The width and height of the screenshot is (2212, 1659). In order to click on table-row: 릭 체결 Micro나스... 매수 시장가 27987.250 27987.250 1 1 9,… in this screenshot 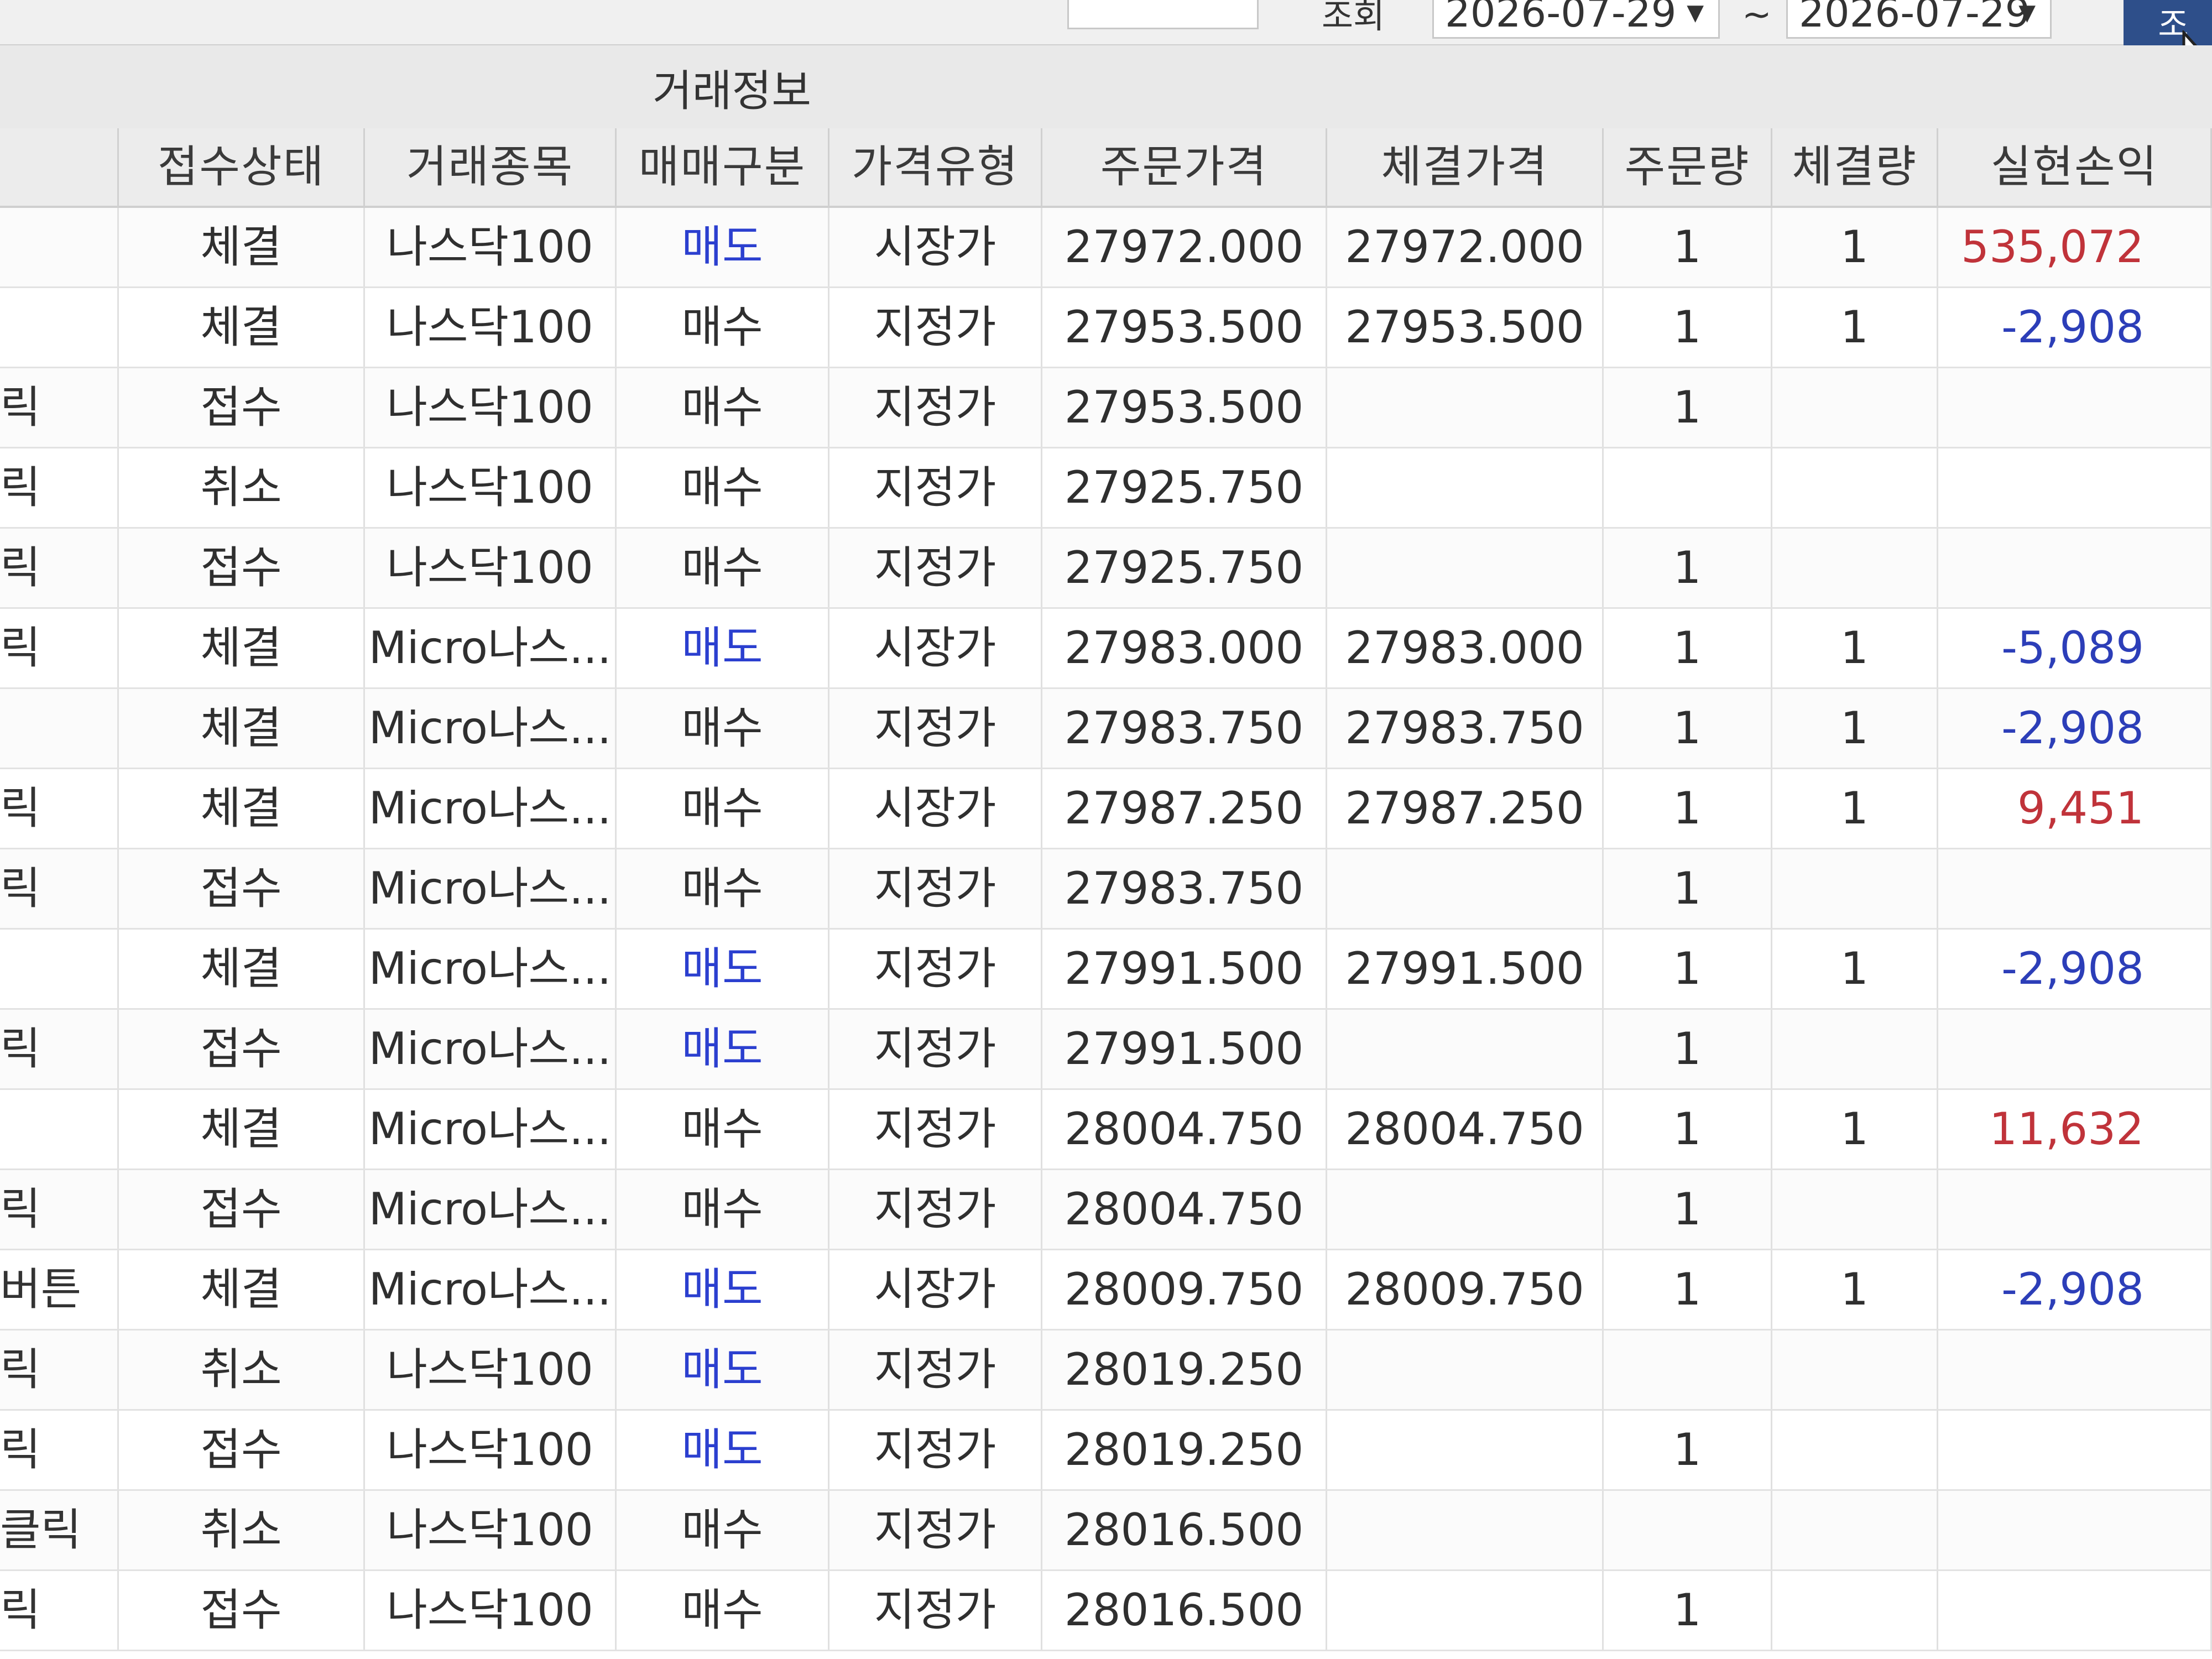, I will do `click(1106, 809)`.